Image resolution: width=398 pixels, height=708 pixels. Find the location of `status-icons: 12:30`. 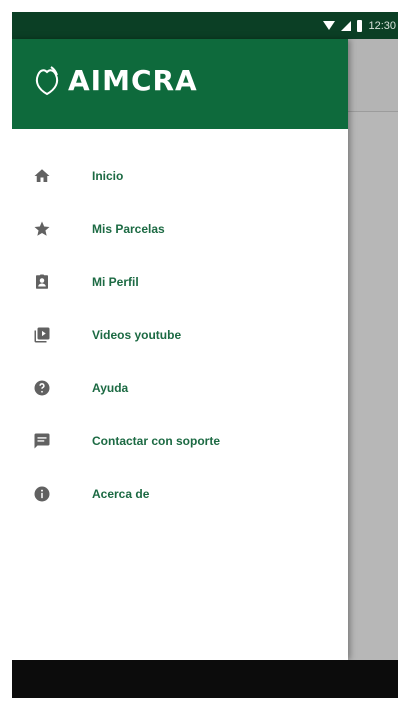

status-icons: 12:30 is located at coordinates (360, 25).